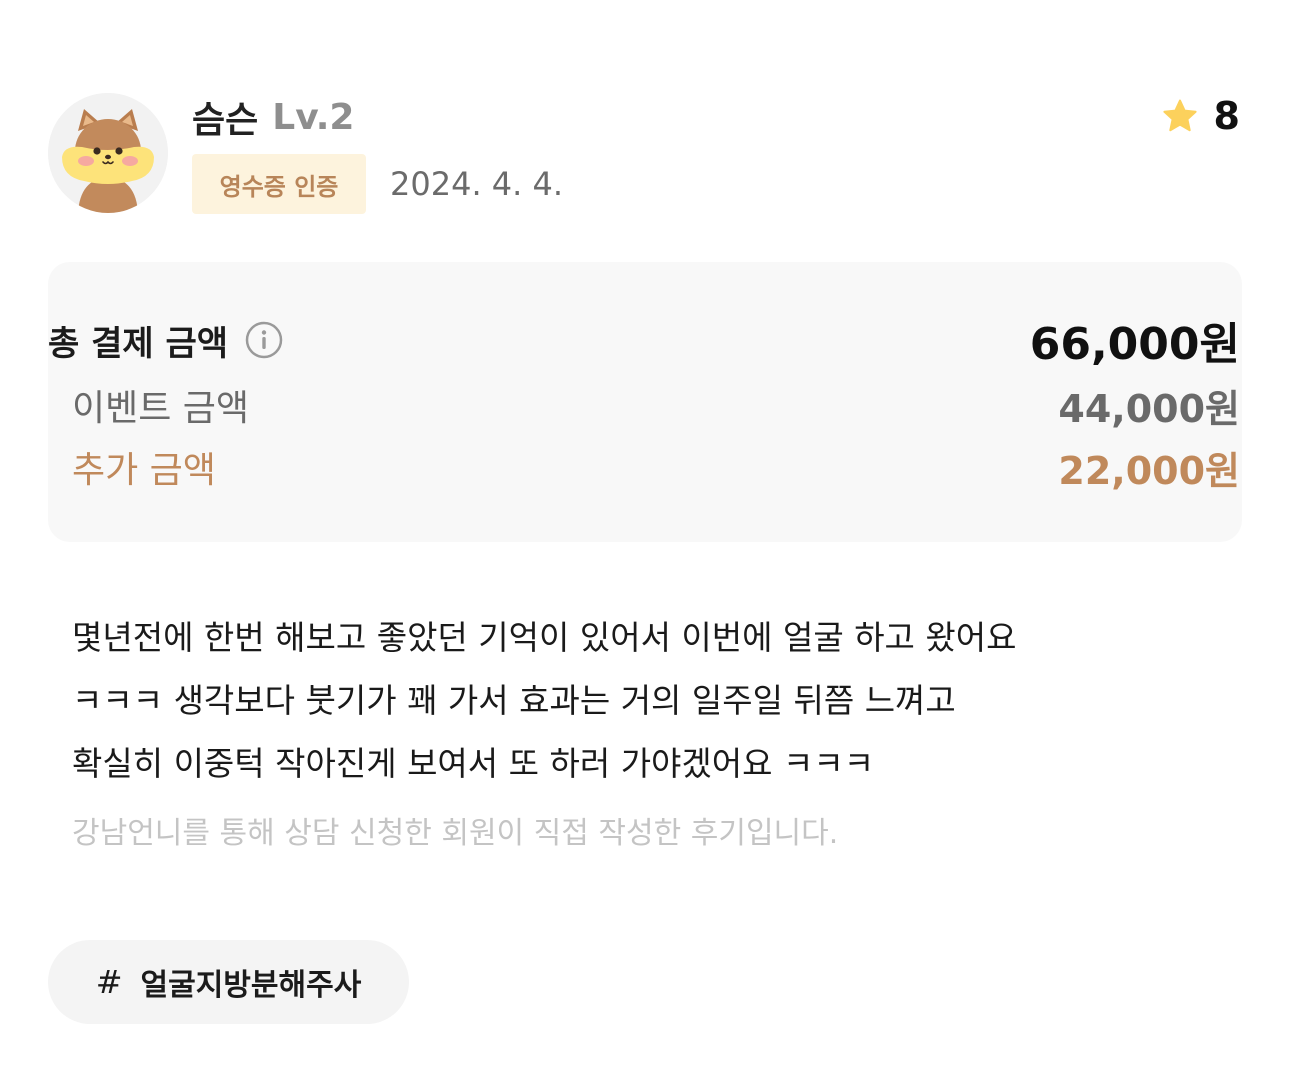 The width and height of the screenshot is (1290, 1078). I want to click on total-price-row: 총 결제 금액 66,000원, so click(645, 340).